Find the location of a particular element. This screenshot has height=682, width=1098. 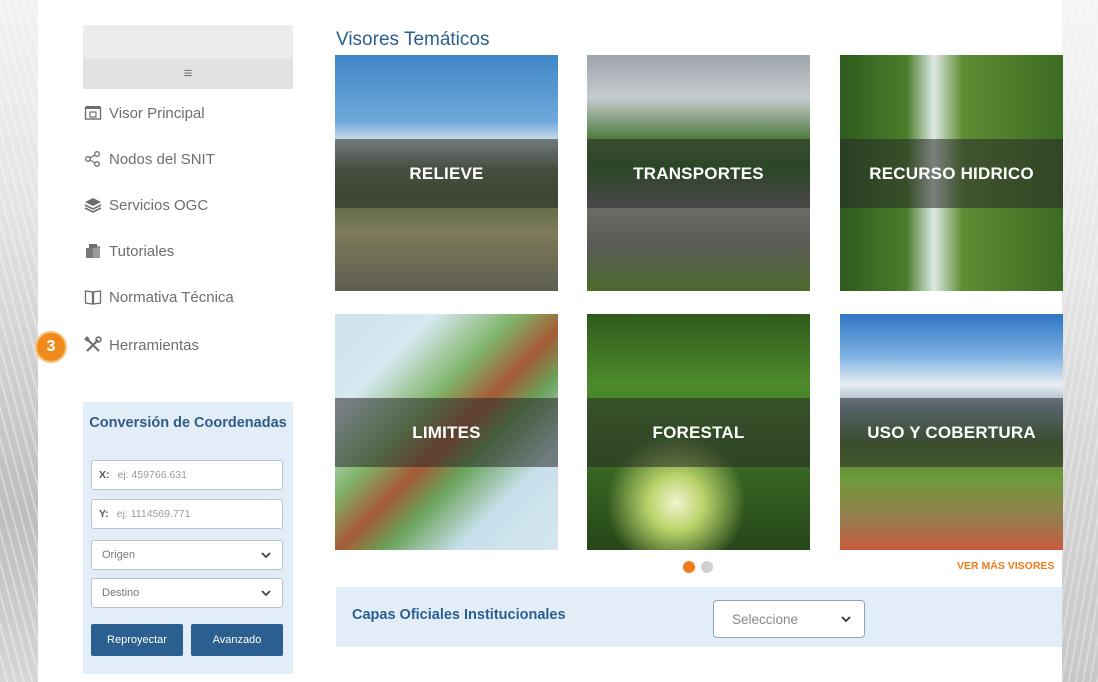

tile-limites: LIMITES is located at coordinates (446, 432).